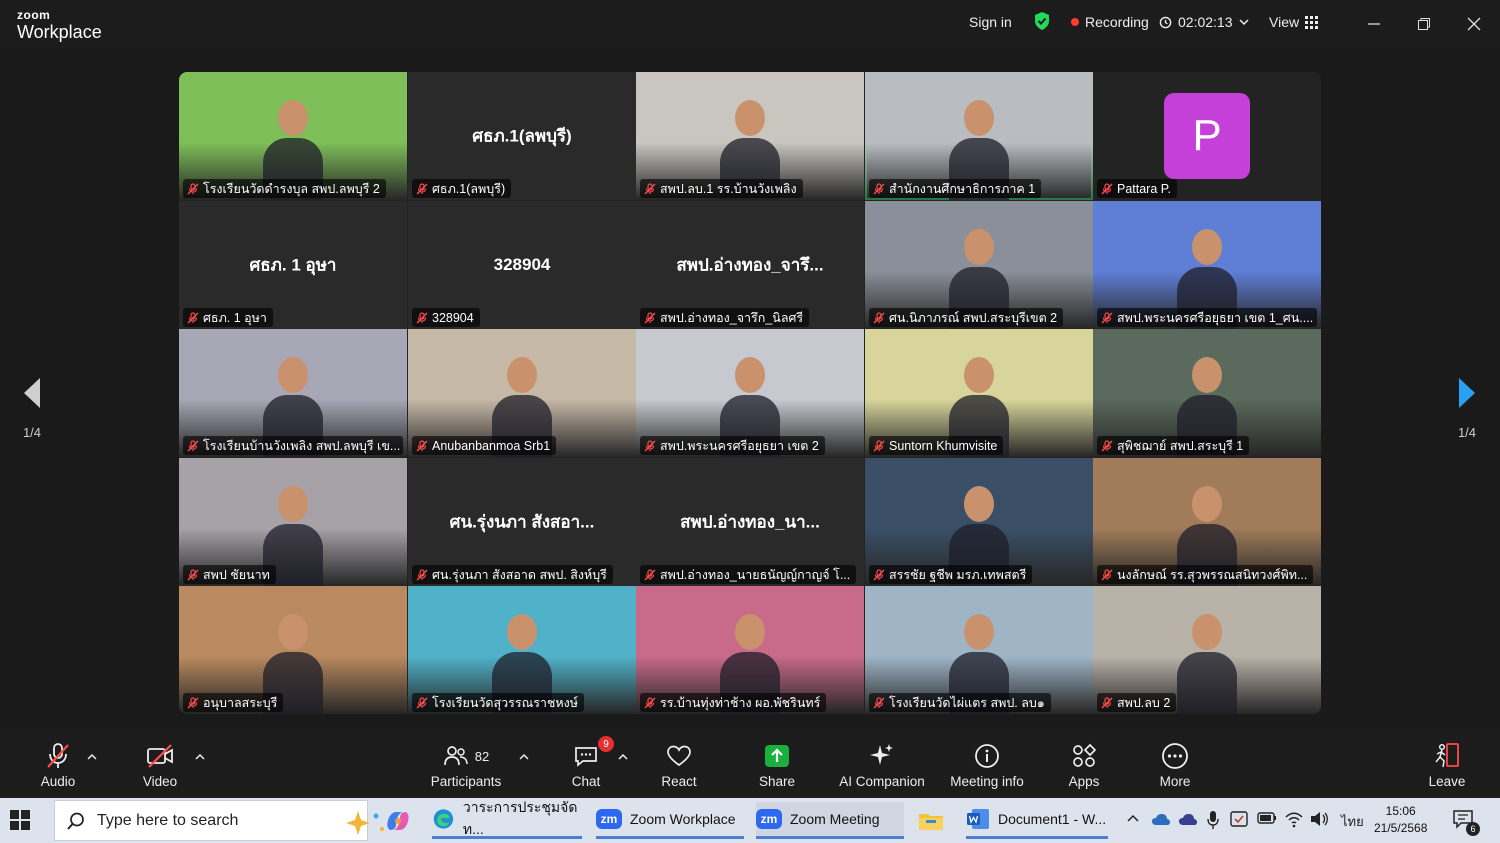 Image resolution: width=1500 pixels, height=843 pixels. I want to click on record-dot-icon, so click(1075, 22).